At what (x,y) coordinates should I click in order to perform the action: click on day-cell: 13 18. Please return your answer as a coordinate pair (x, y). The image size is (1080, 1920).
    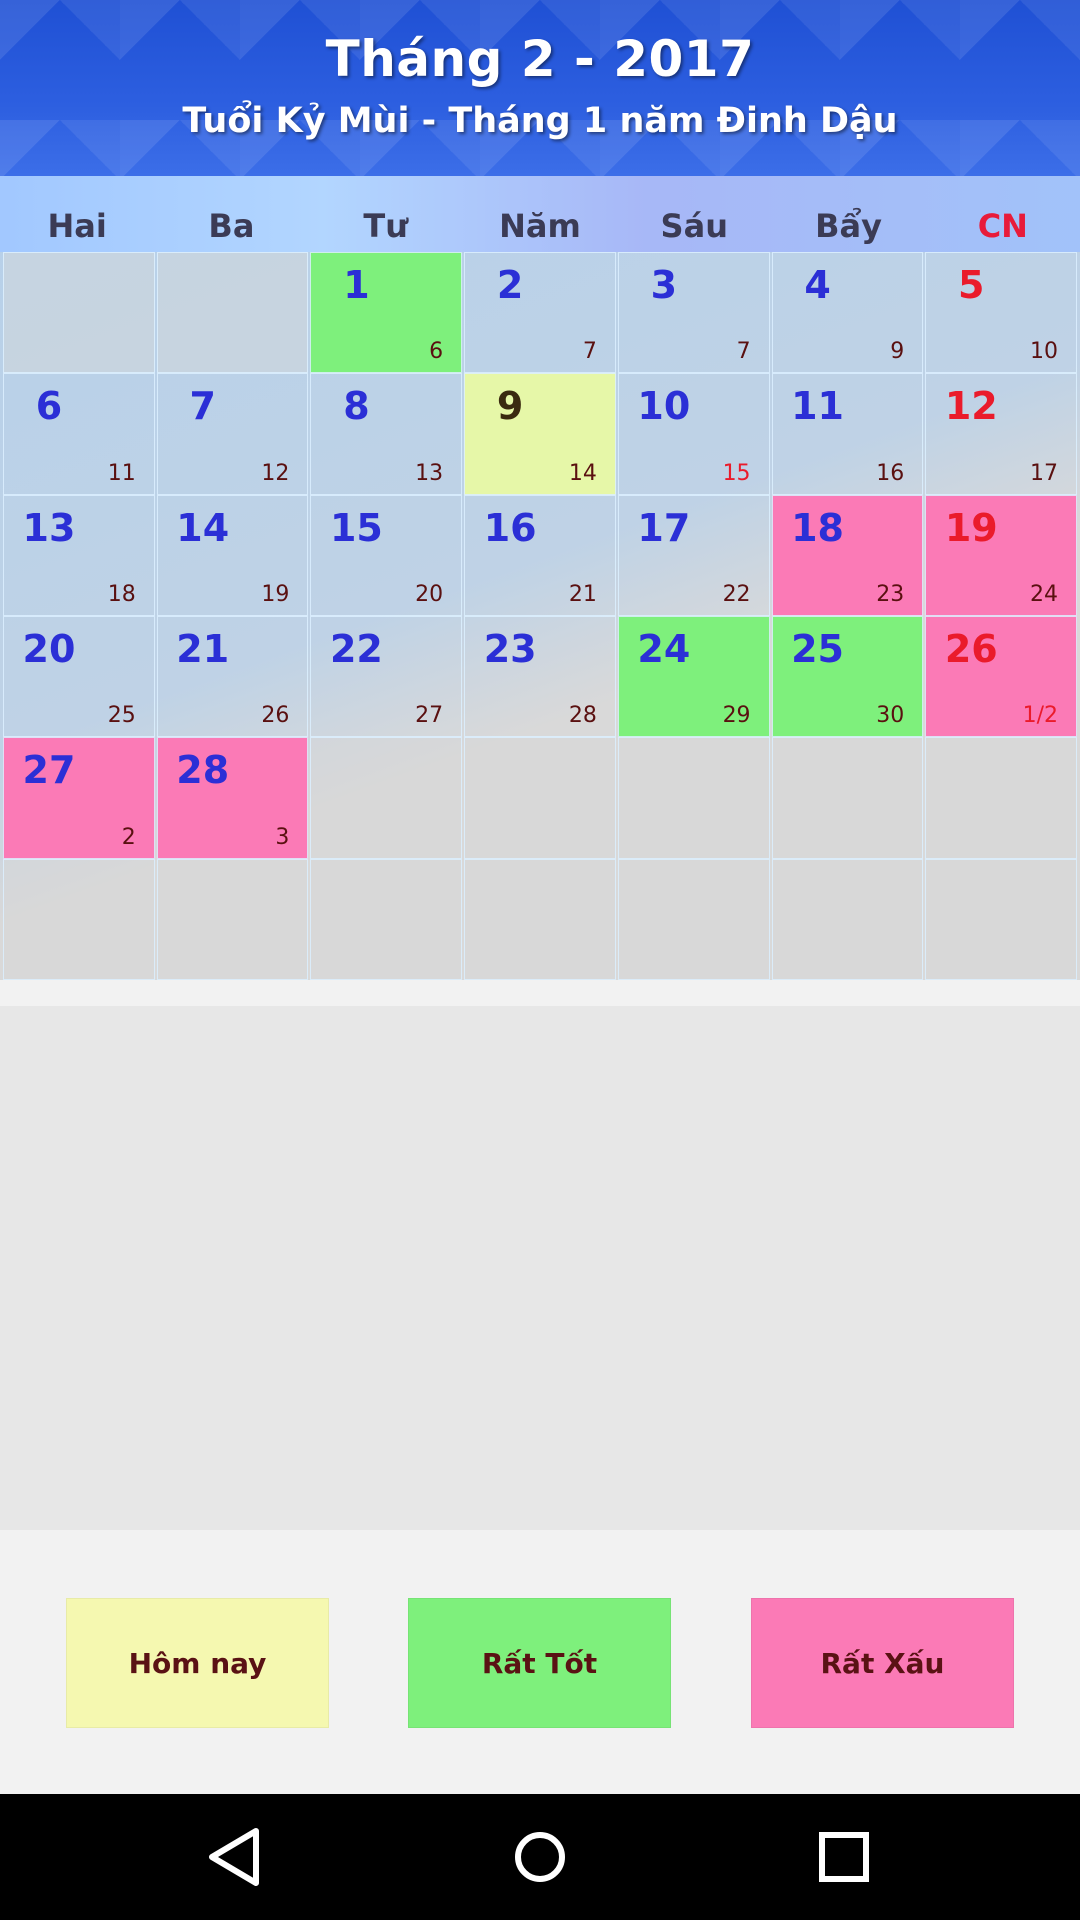
    Looking at the image, I should click on (79, 555).